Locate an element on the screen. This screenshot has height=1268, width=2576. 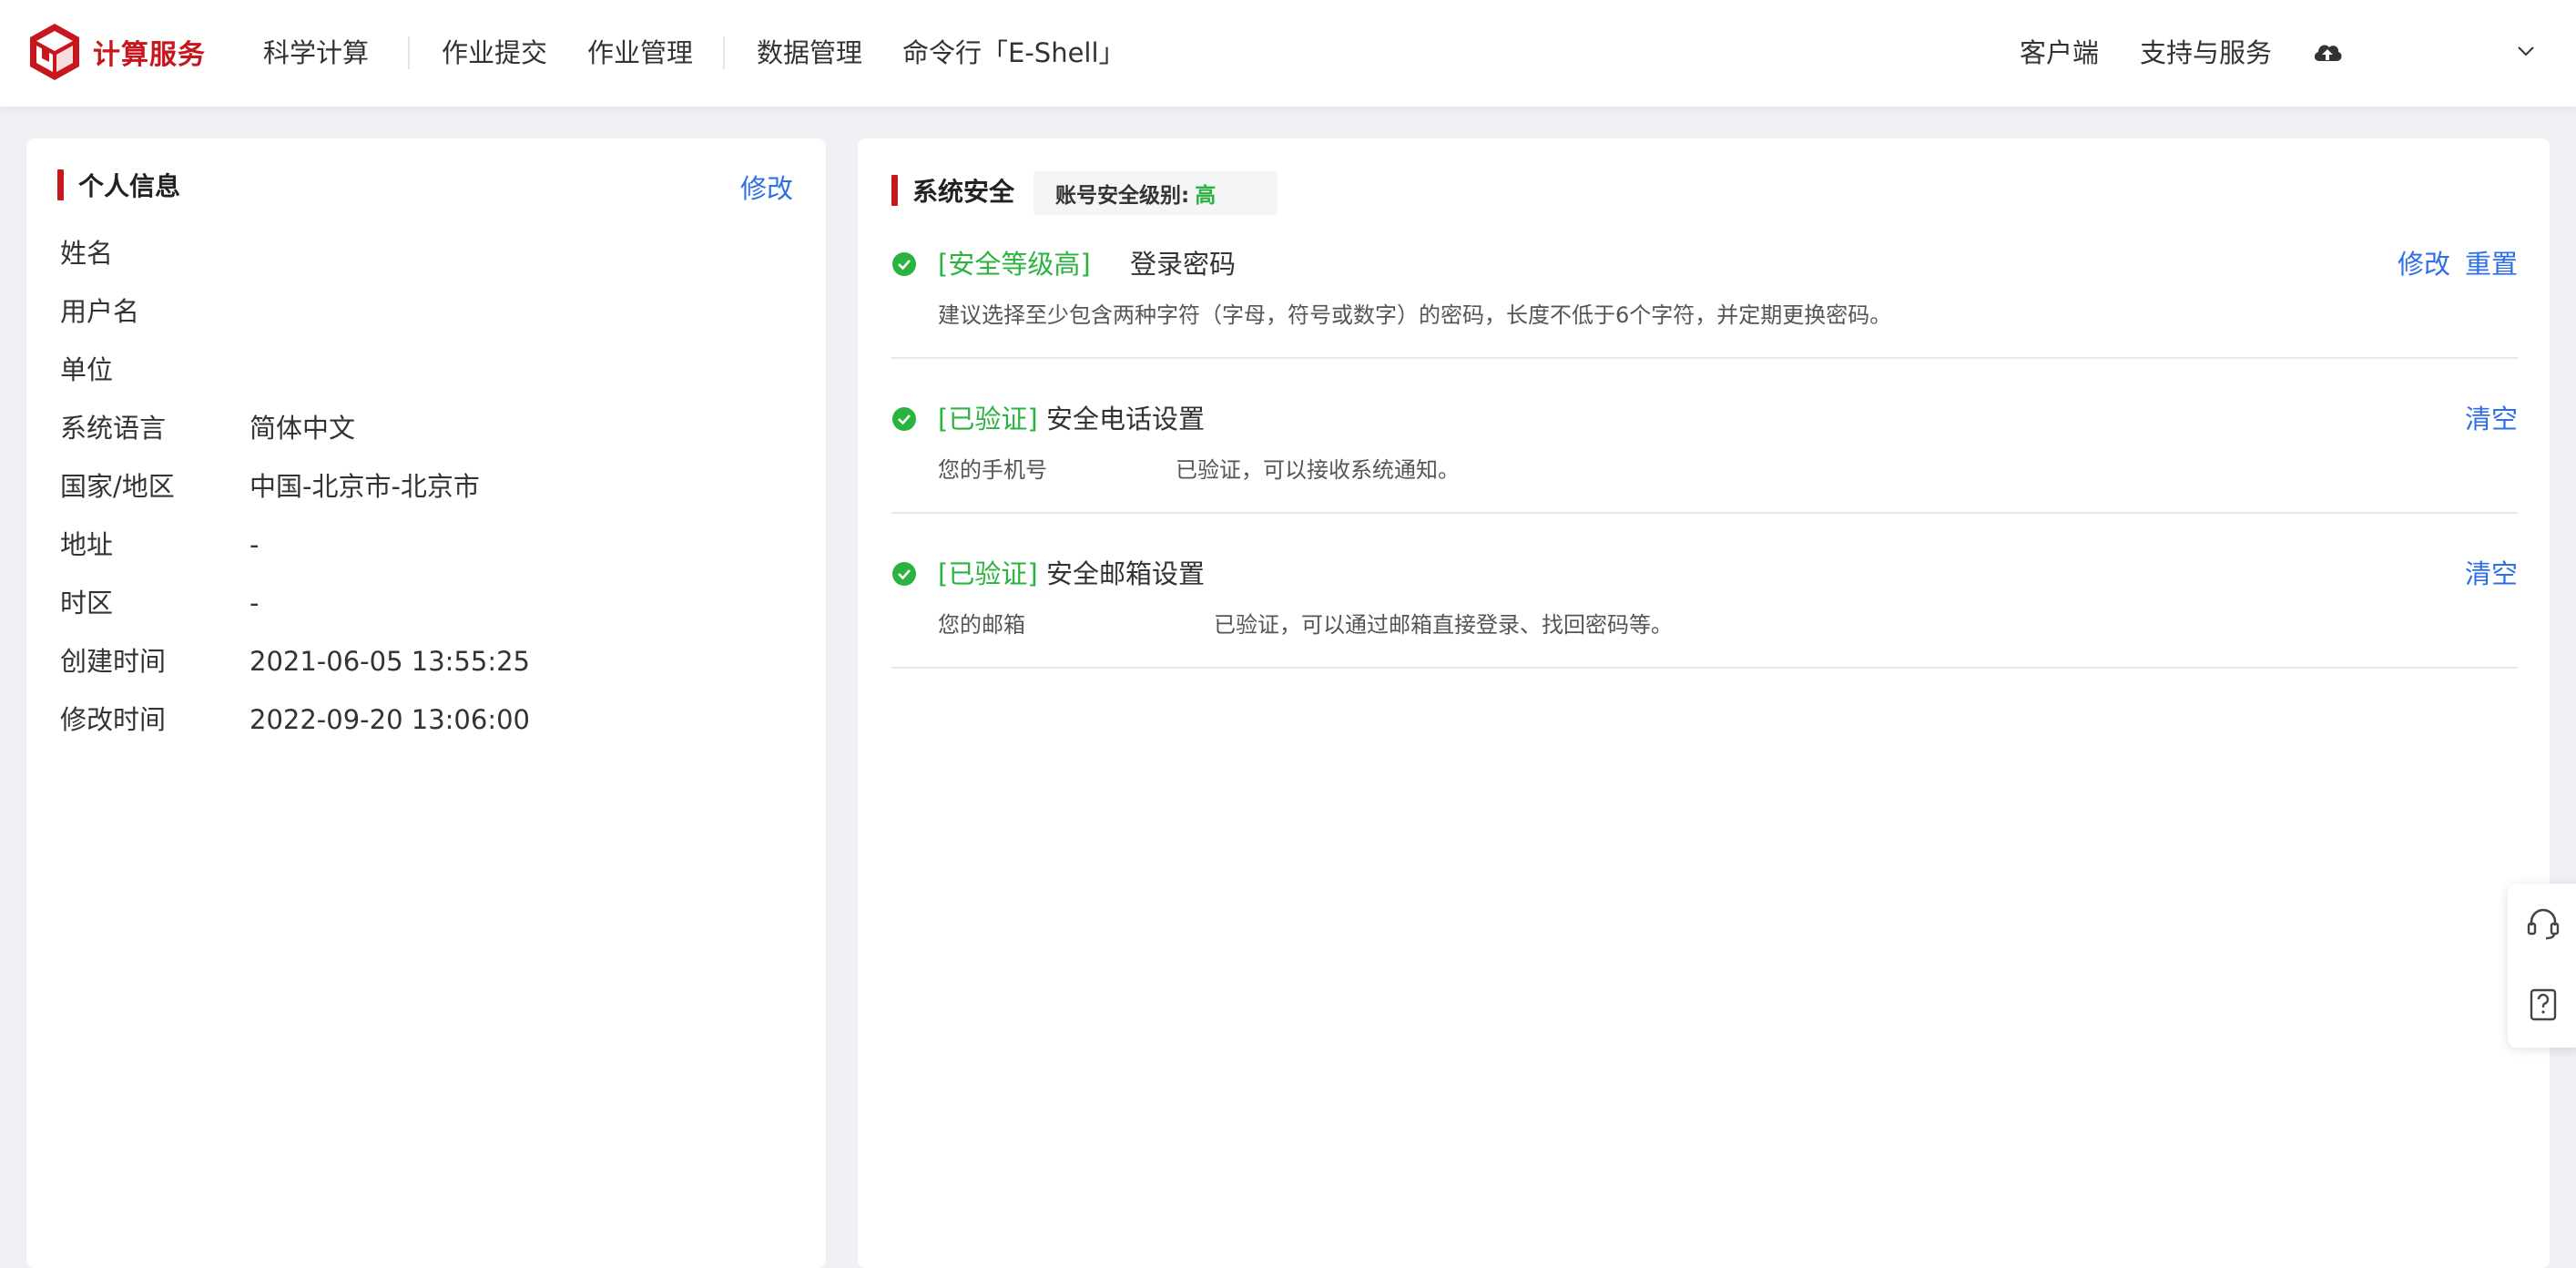
help-document-icon is located at coordinates (2543, 1005).